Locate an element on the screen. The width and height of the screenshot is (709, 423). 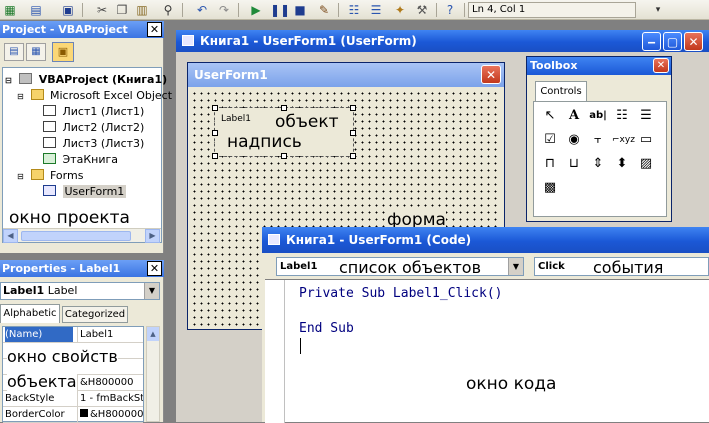
cut-icon: ✂ is located at coordinates (102, 10).